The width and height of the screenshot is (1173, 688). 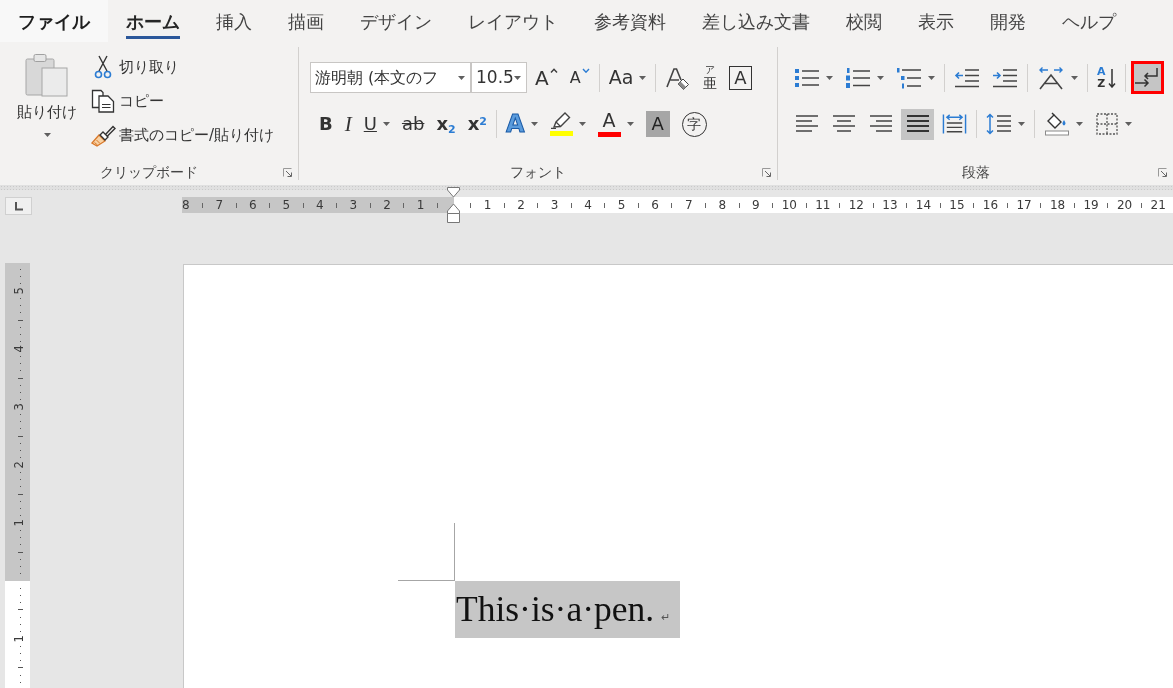 I want to click on group-label: クリップボード, so click(x=149, y=172).